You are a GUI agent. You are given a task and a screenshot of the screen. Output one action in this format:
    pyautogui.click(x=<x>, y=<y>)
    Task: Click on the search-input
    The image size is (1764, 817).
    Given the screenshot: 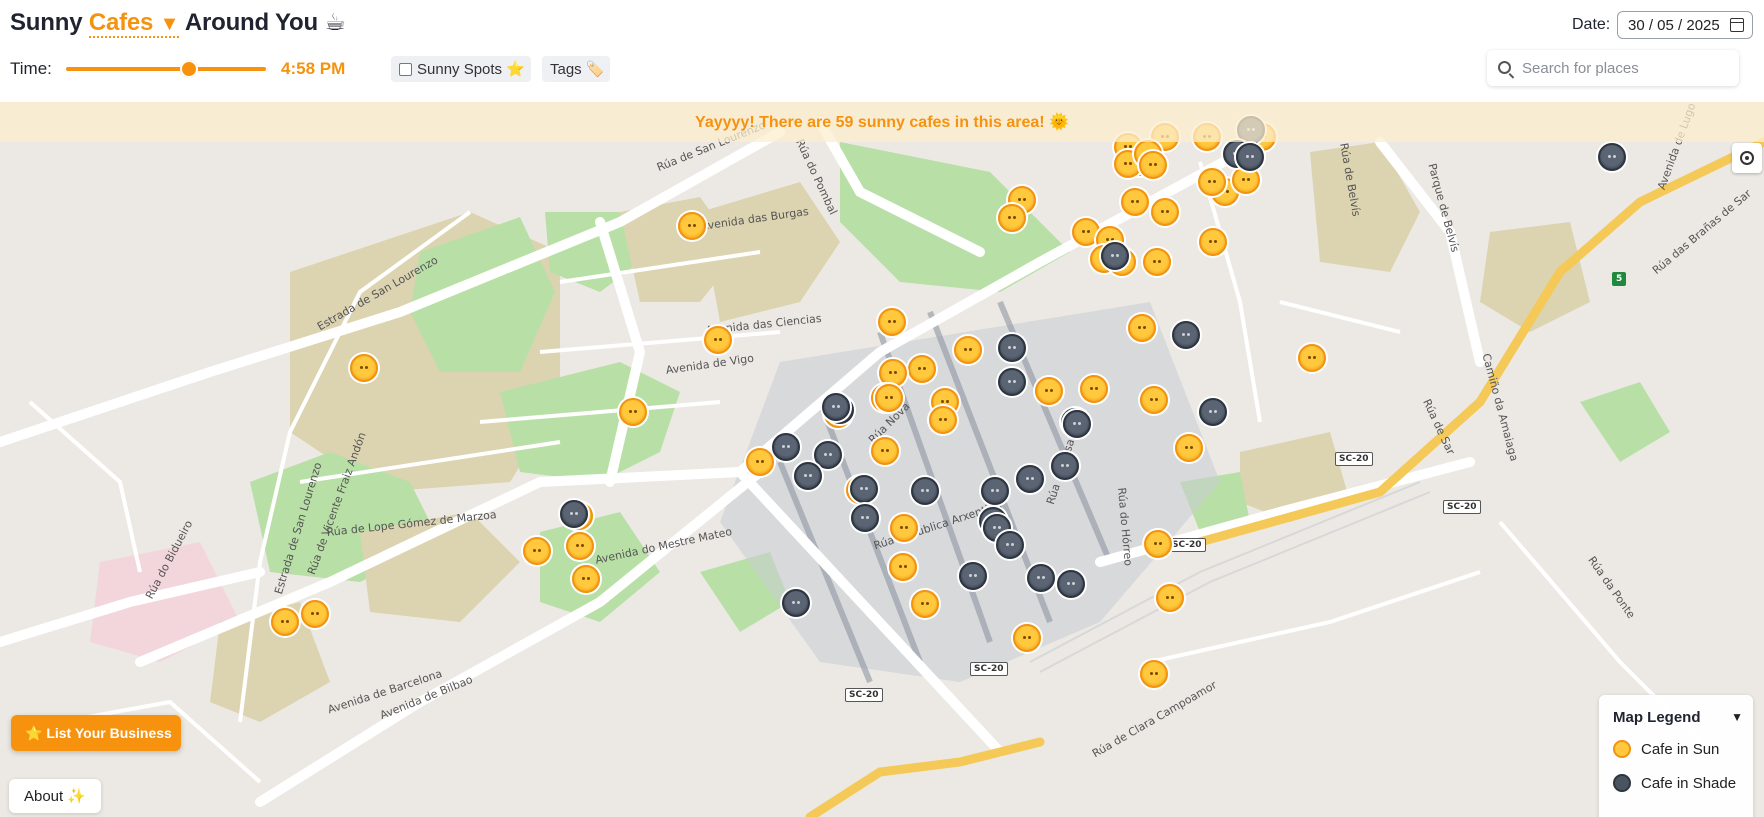 What is the action you would take?
    pyautogui.click(x=1627, y=68)
    